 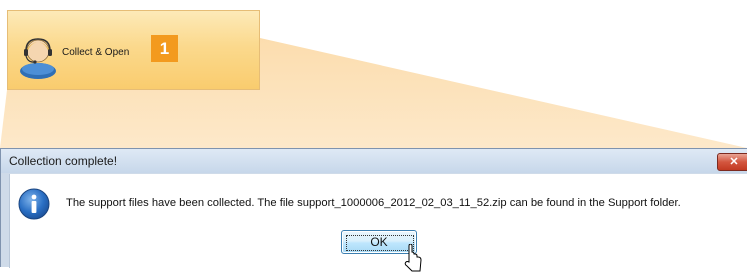 I want to click on close-icon: ✕, so click(x=734, y=162).